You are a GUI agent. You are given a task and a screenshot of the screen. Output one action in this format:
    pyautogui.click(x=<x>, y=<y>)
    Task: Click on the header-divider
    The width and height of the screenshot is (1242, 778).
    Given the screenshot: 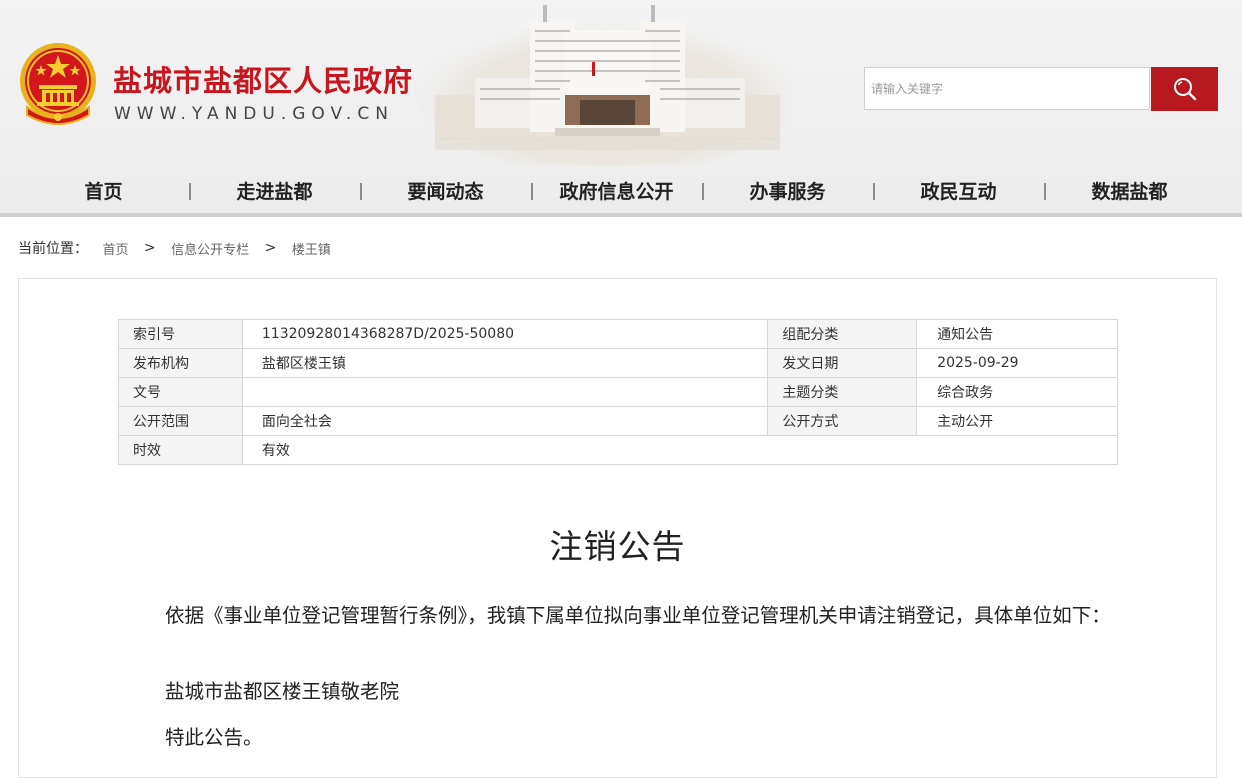 What is the action you would take?
    pyautogui.click(x=621, y=215)
    